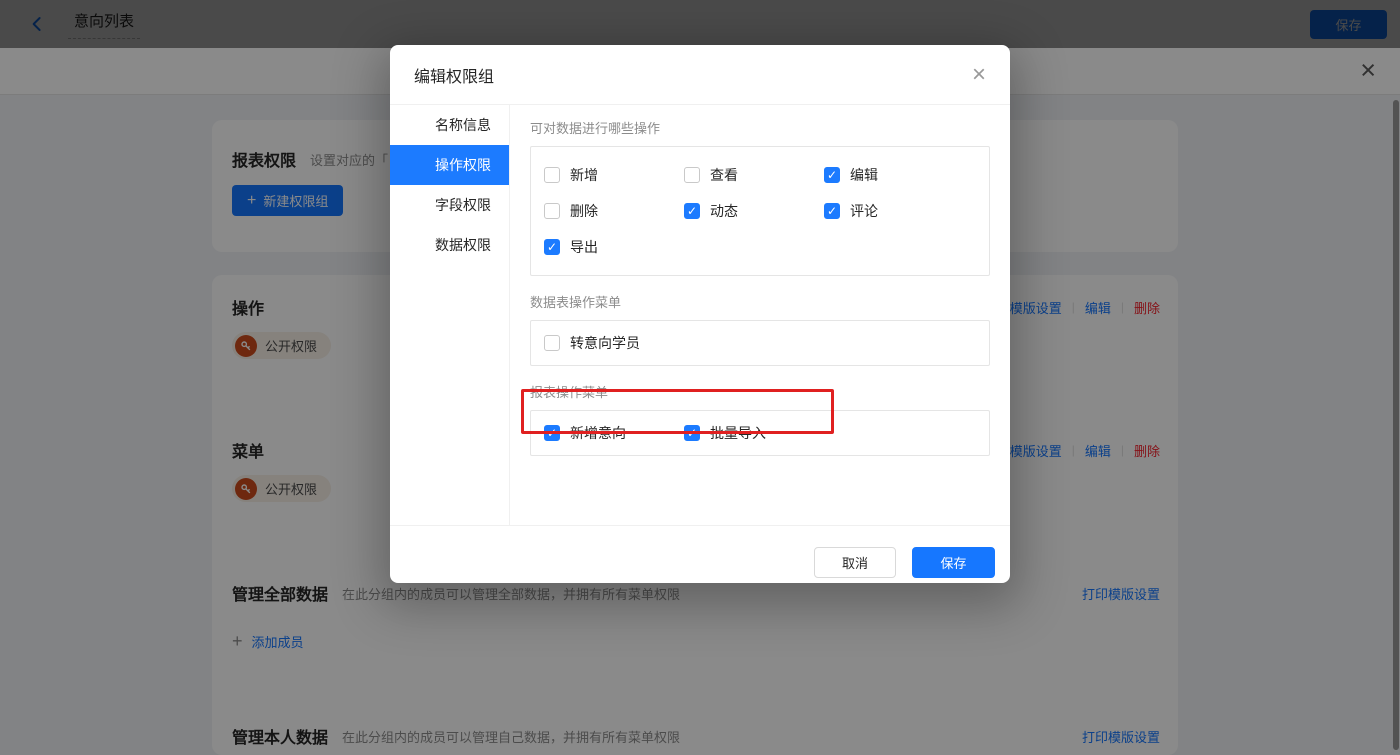  I want to click on checkbox-item-edit: ✓ 编辑, so click(894, 175).